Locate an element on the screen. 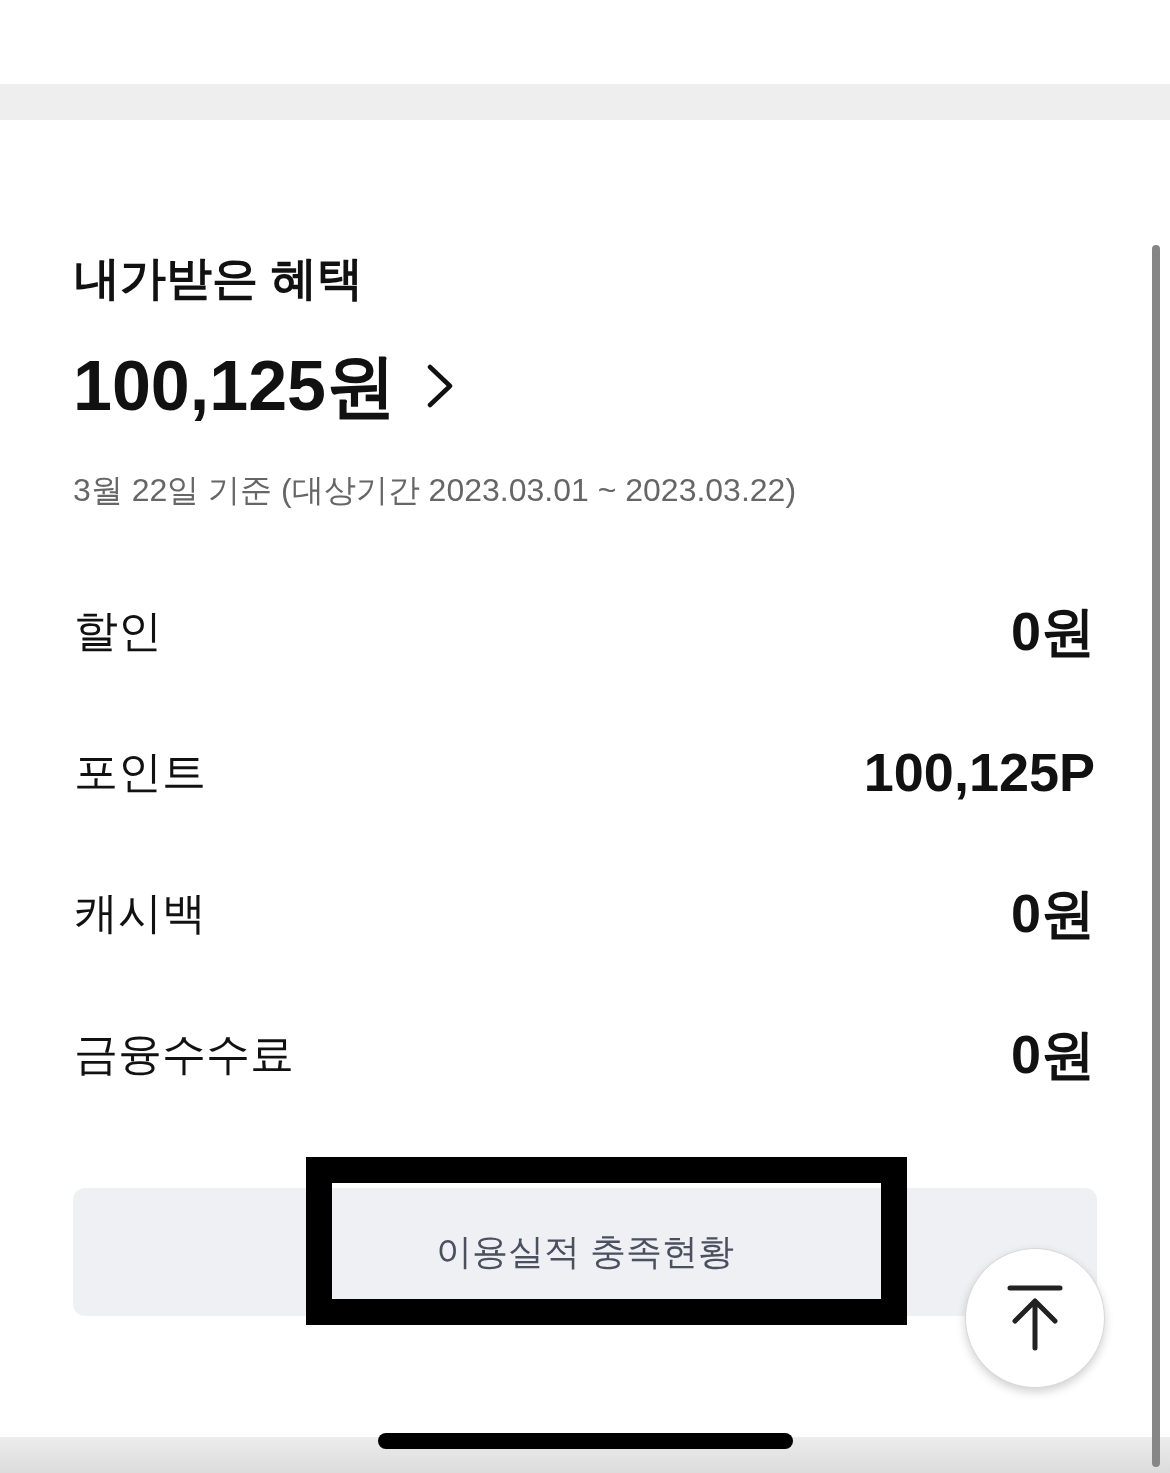  benefit-label: 금융수수료 is located at coordinates (184, 1053).